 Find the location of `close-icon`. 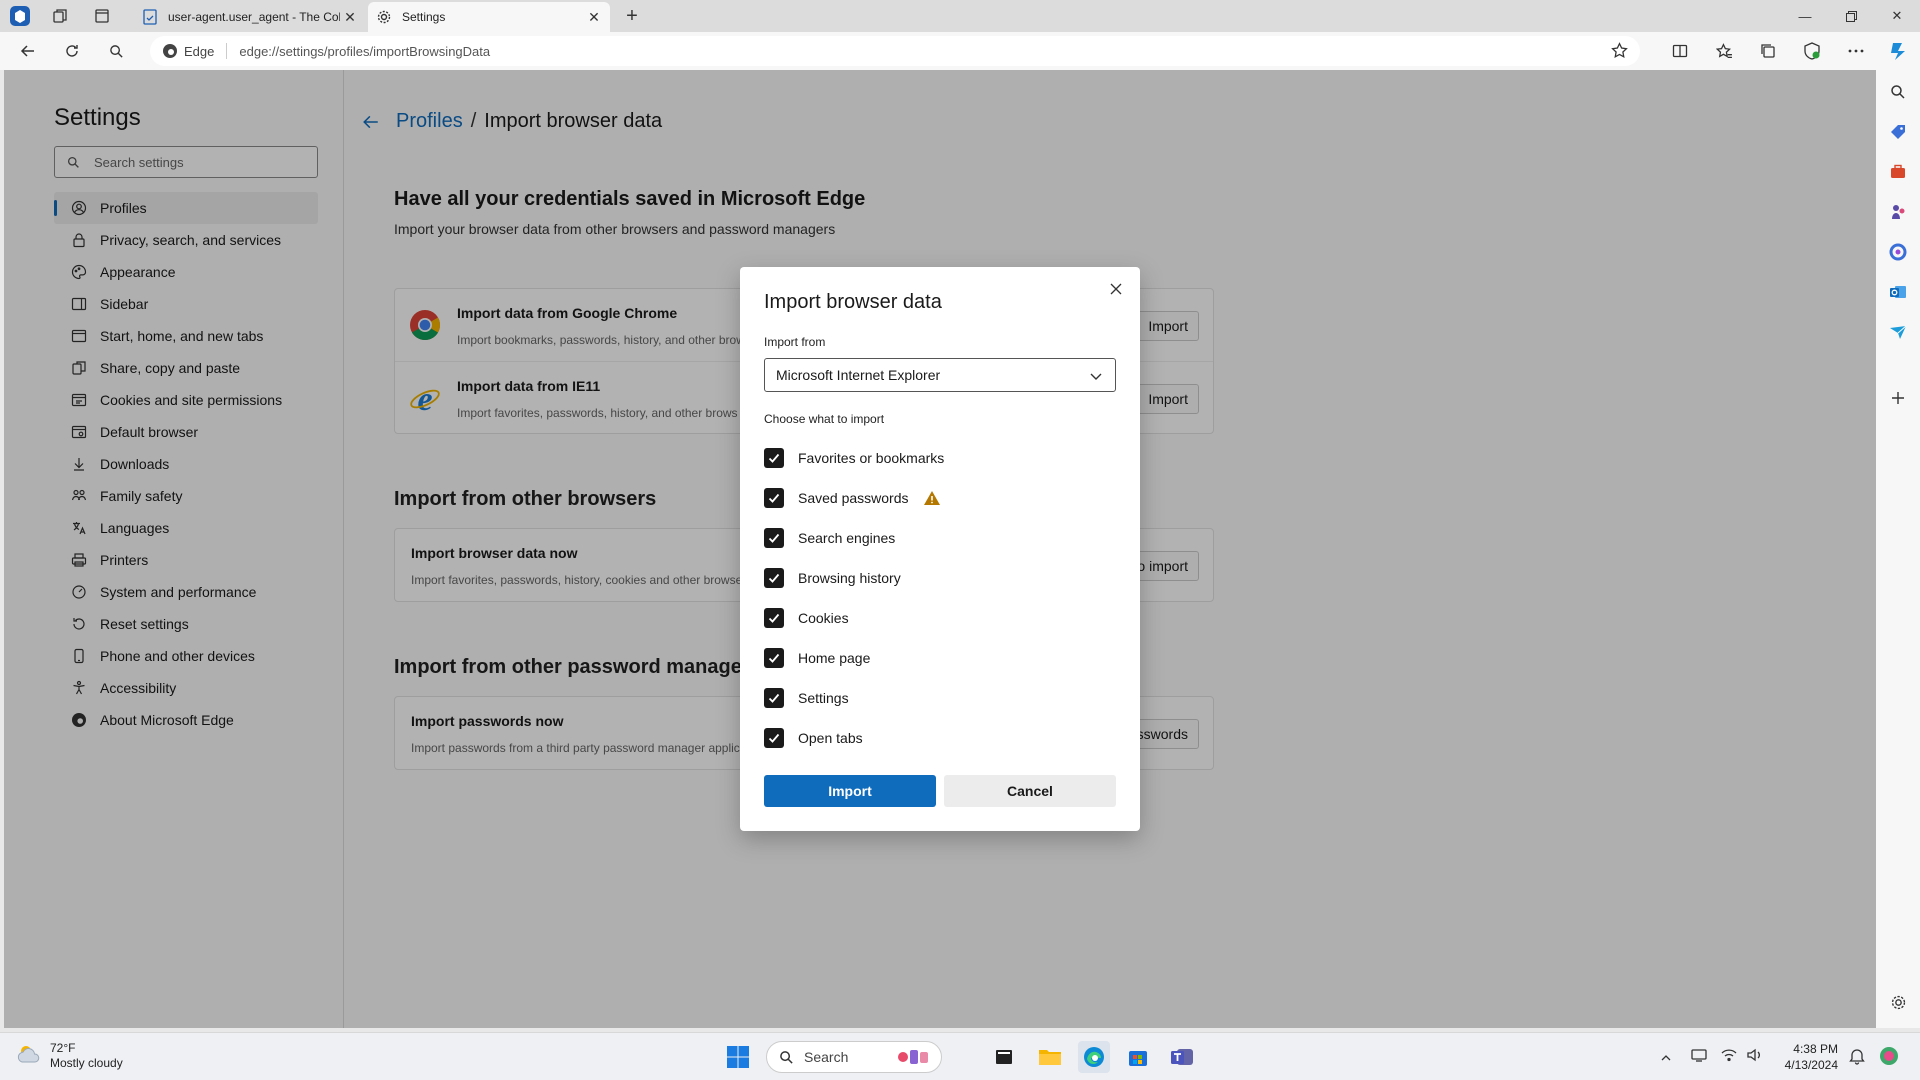

close-icon is located at coordinates (1116, 289).